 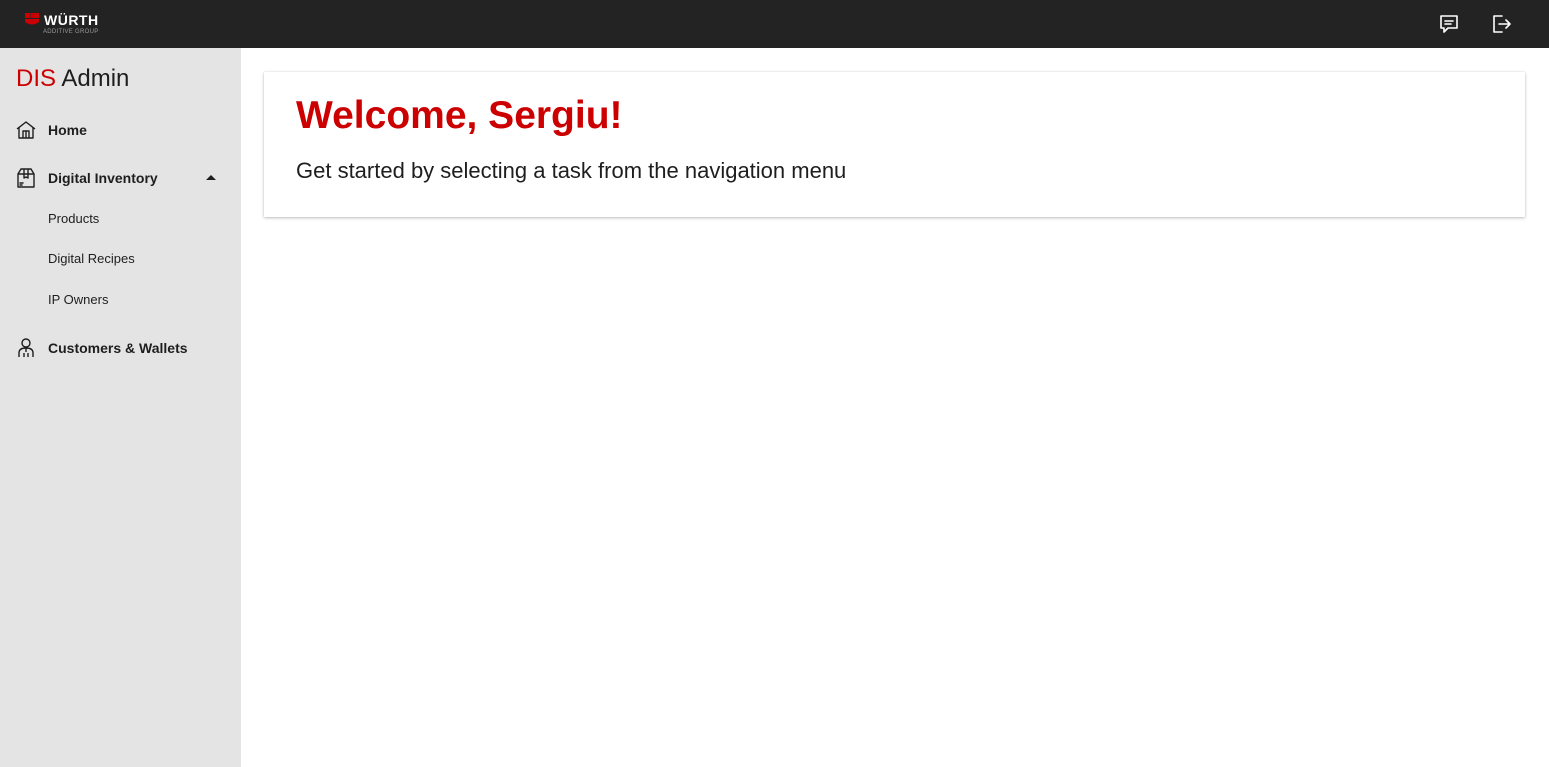 What do you see at coordinates (26, 178) in the screenshot?
I see `inventory-box-icon` at bounding box center [26, 178].